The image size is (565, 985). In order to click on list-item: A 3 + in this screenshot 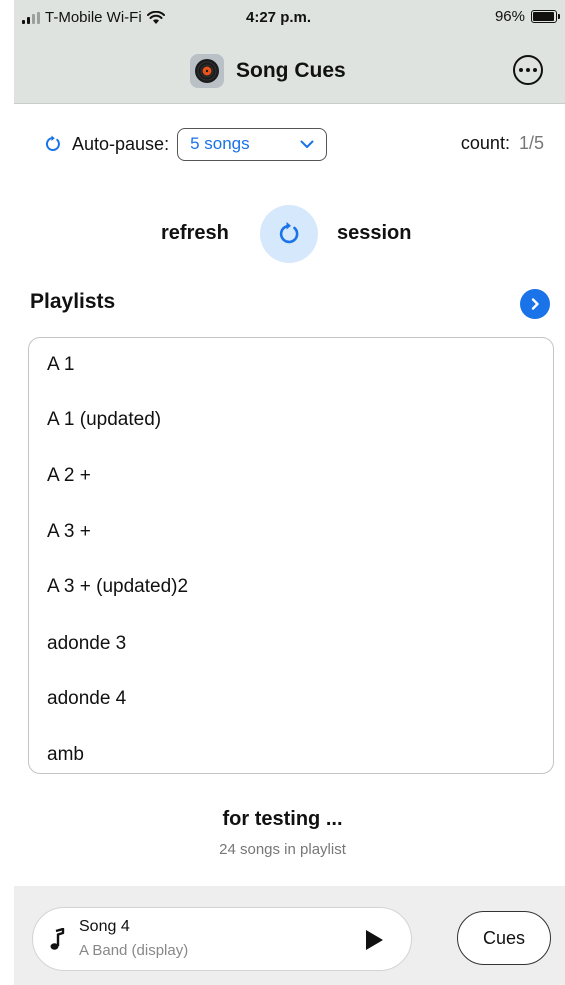, I will do `click(69, 532)`.